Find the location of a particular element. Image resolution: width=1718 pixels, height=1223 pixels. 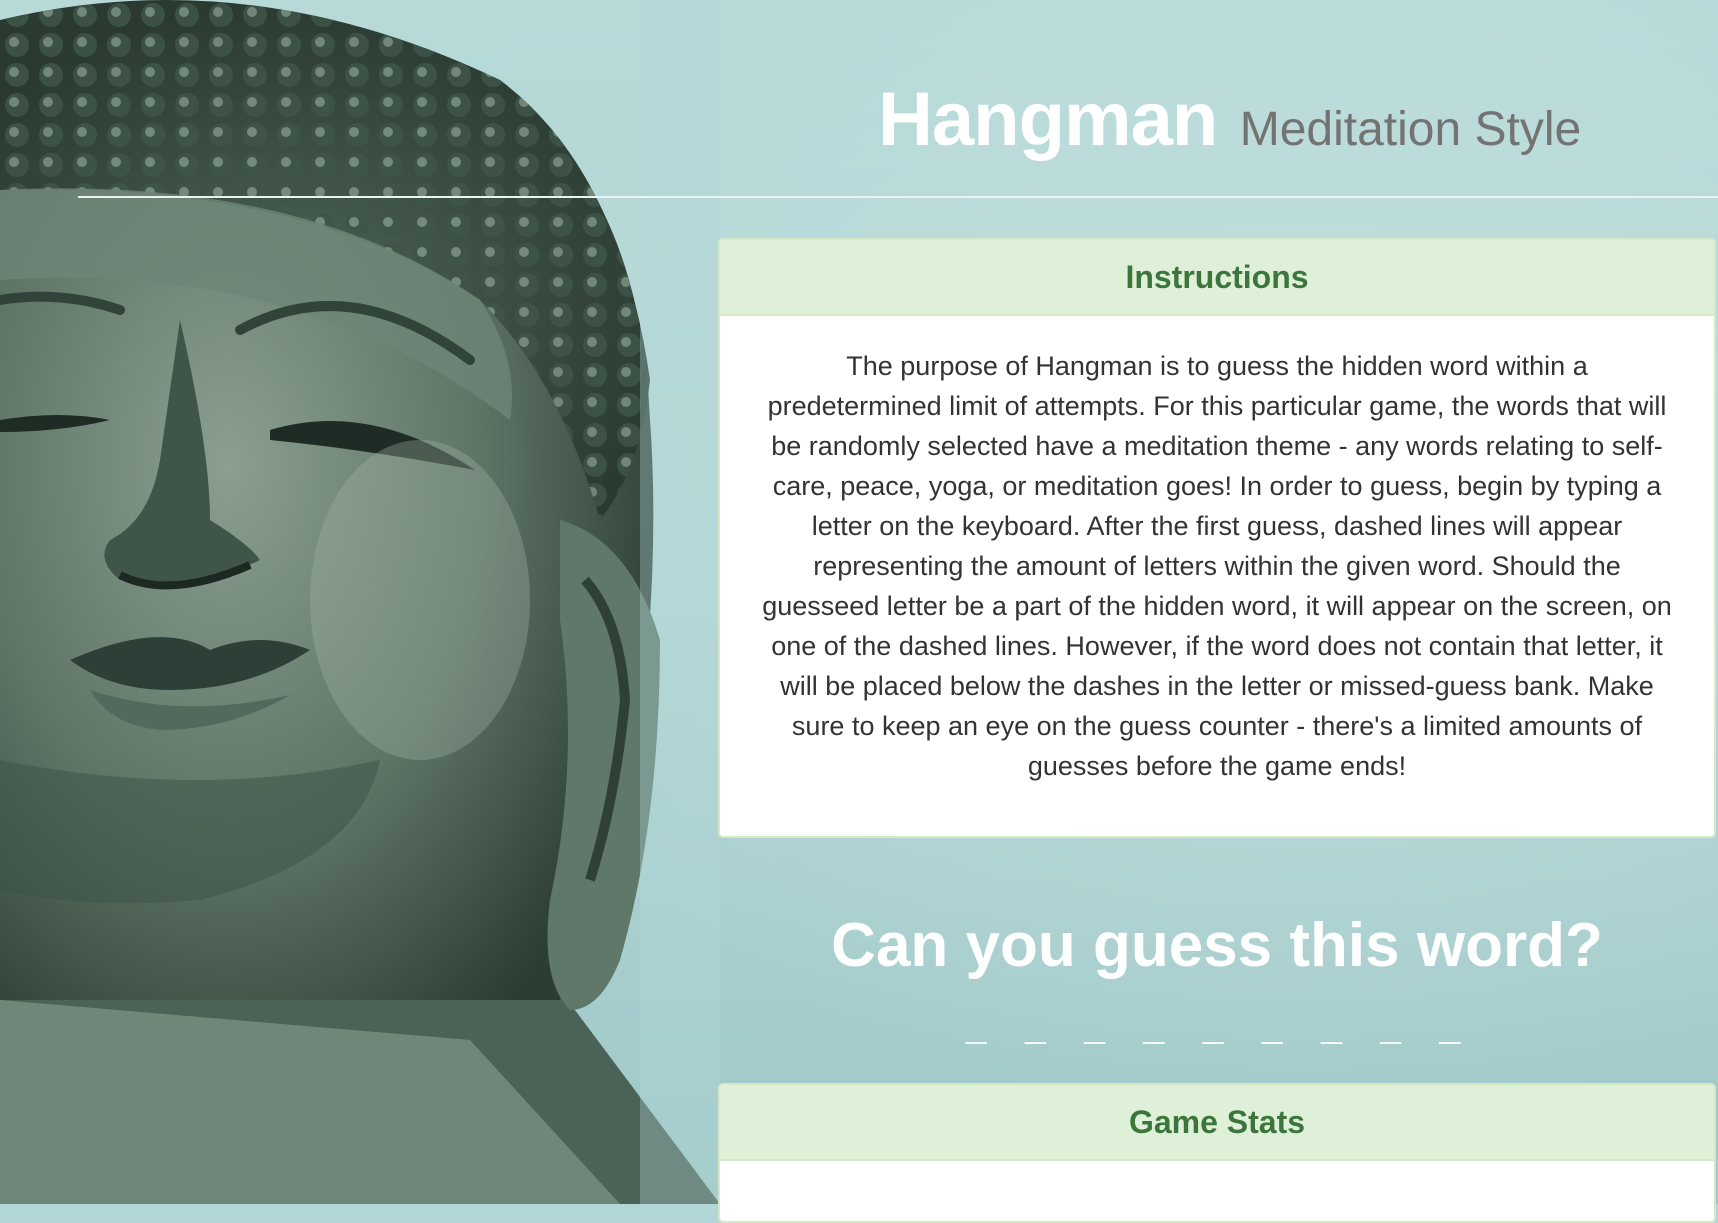

page-subtitle: Meditation Style is located at coordinates (1410, 129).